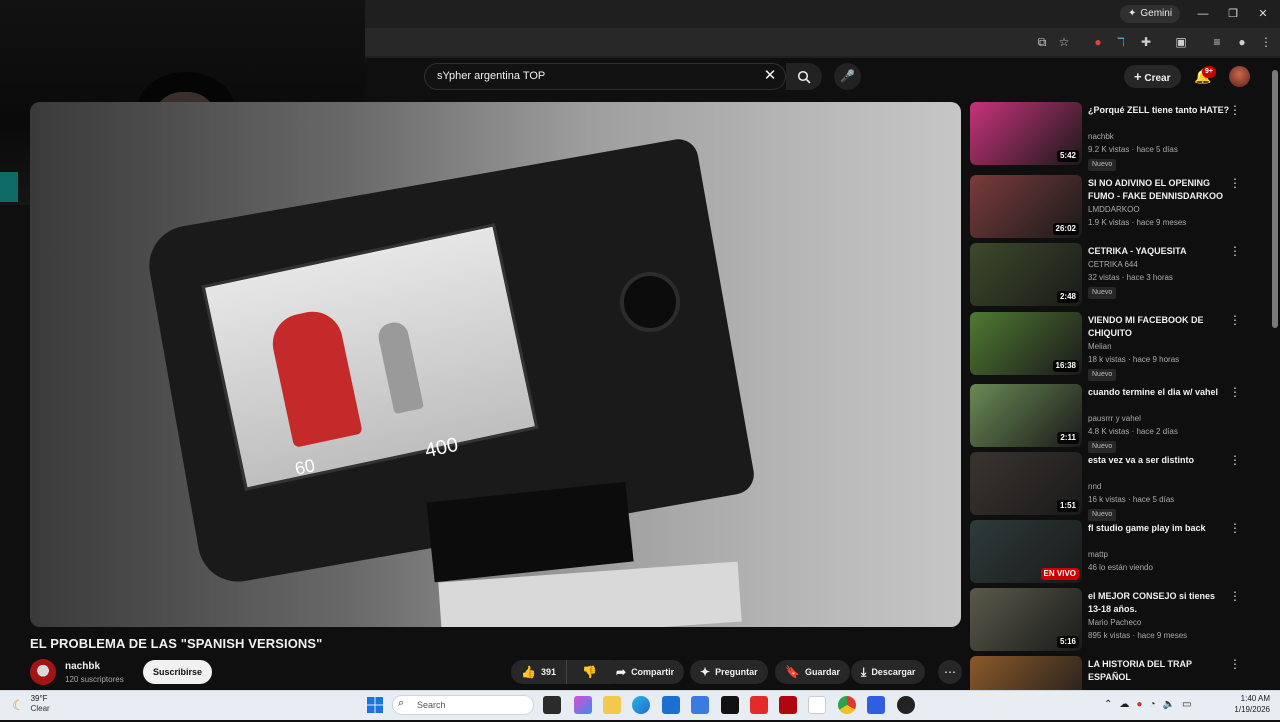 The width and height of the screenshot is (1280, 722). What do you see at coordinates (729, 672) in the screenshot?
I see `ask-button: ✦ Preguntar` at bounding box center [729, 672].